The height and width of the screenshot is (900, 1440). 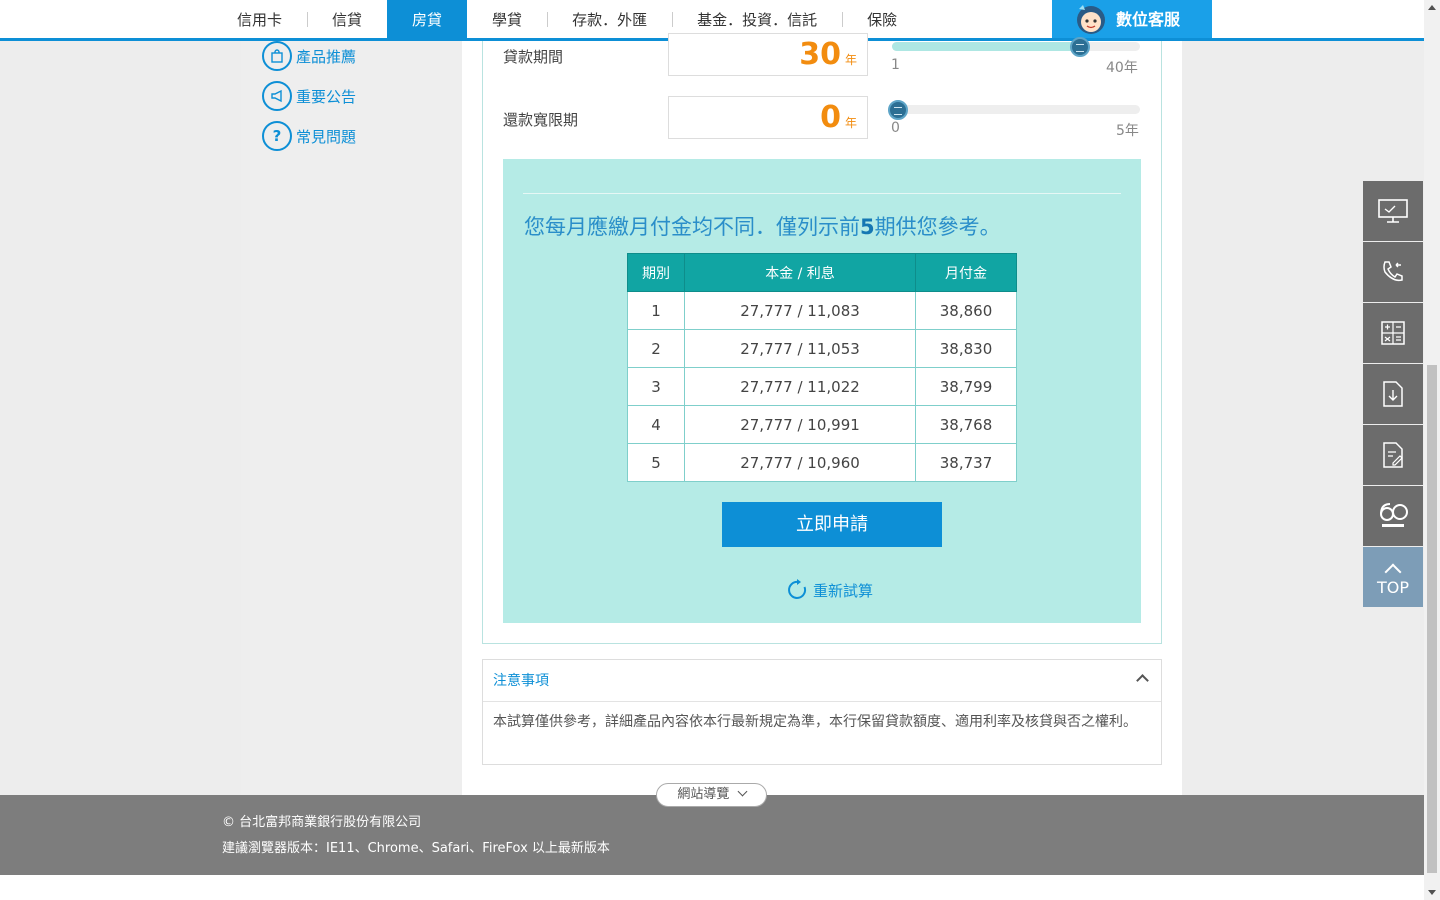 I want to click on divider, so click(x=822, y=193).